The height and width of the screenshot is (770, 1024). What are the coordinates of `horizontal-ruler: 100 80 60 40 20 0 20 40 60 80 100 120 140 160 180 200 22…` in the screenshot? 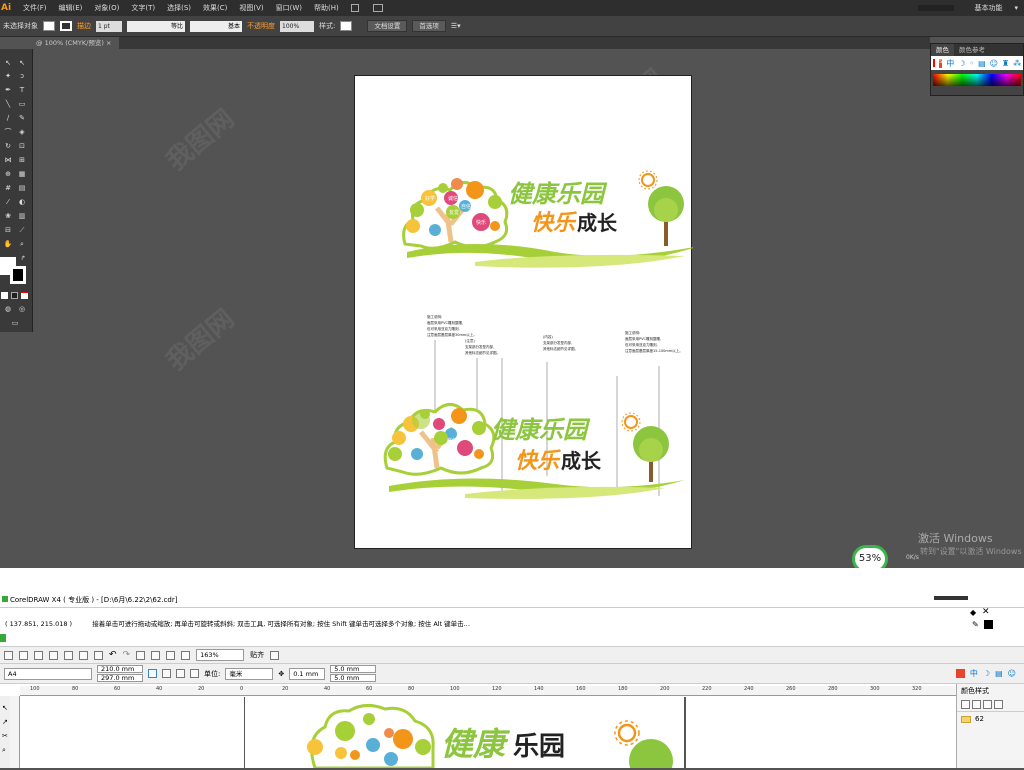 It's located at (488, 691).